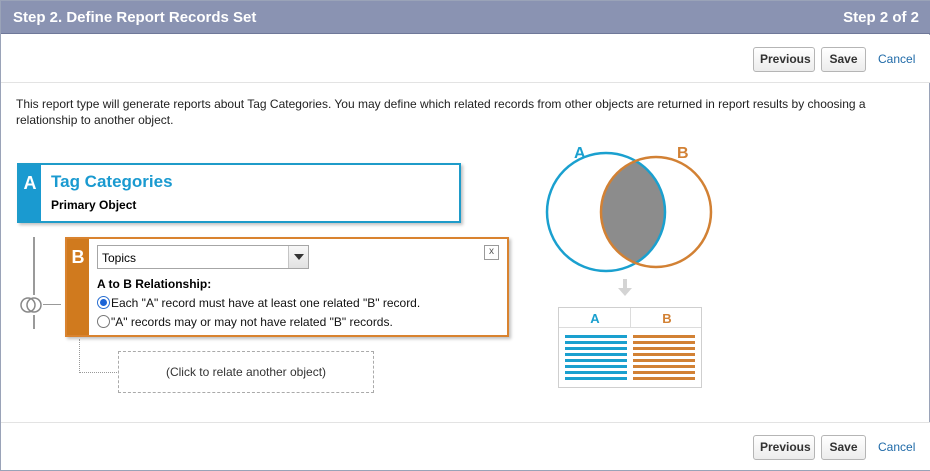  What do you see at coordinates (135, 17) in the screenshot?
I see `page-title: Step 2. Define Report Records Set` at bounding box center [135, 17].